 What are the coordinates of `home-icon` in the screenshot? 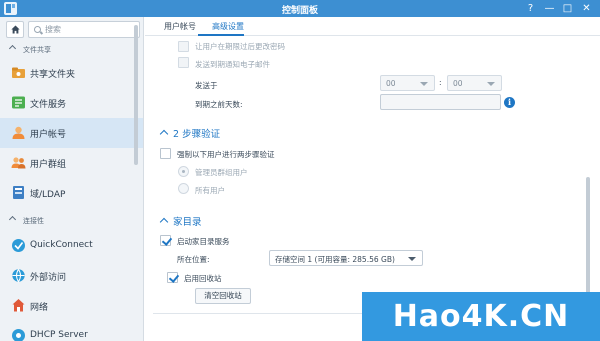 It's located at (15, 29).